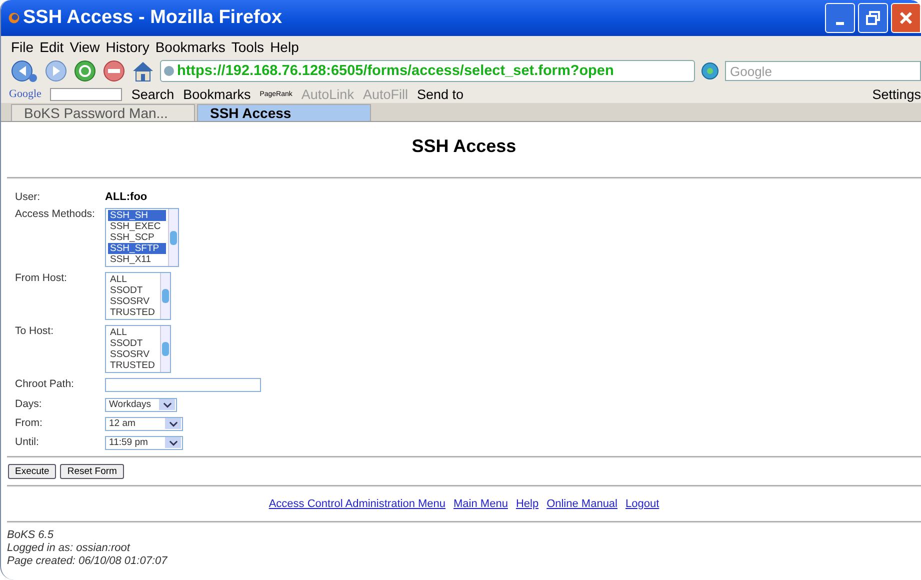 The image size is (921, 580). Describe the element at coordinates (24, 71) in the screenshot. I see `back-icon` at that location.